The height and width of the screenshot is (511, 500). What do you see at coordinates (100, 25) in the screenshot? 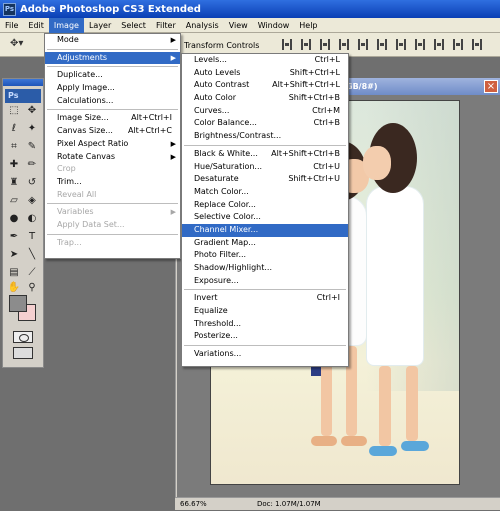
I see `menu-layer: Layer` at bounding box center [100, 25].